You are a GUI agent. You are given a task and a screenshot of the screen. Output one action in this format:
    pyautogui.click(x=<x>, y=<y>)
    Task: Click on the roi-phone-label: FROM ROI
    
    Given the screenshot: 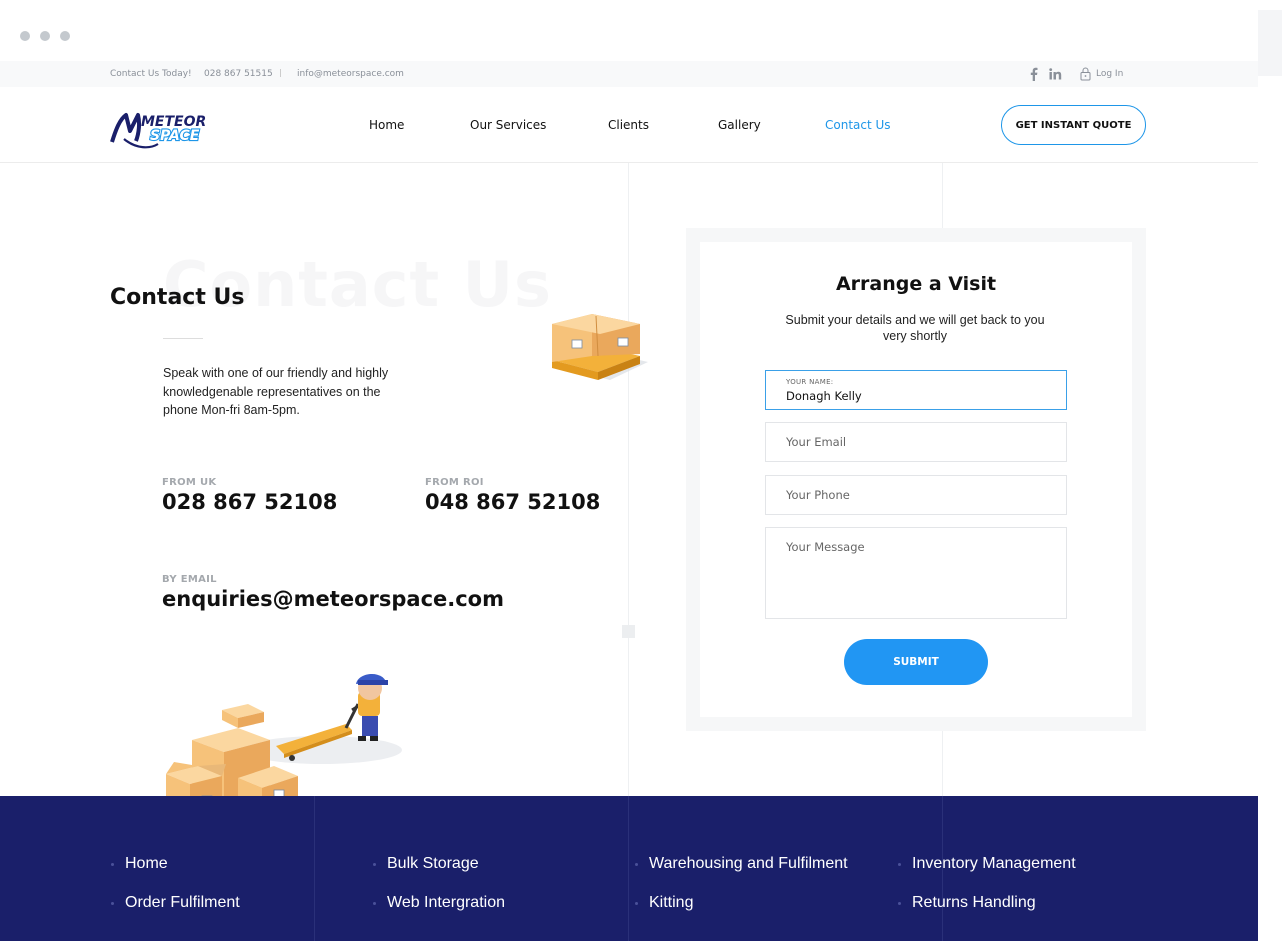 What is the action you would take?
    pyautogui.click(x=454, y=482)
    